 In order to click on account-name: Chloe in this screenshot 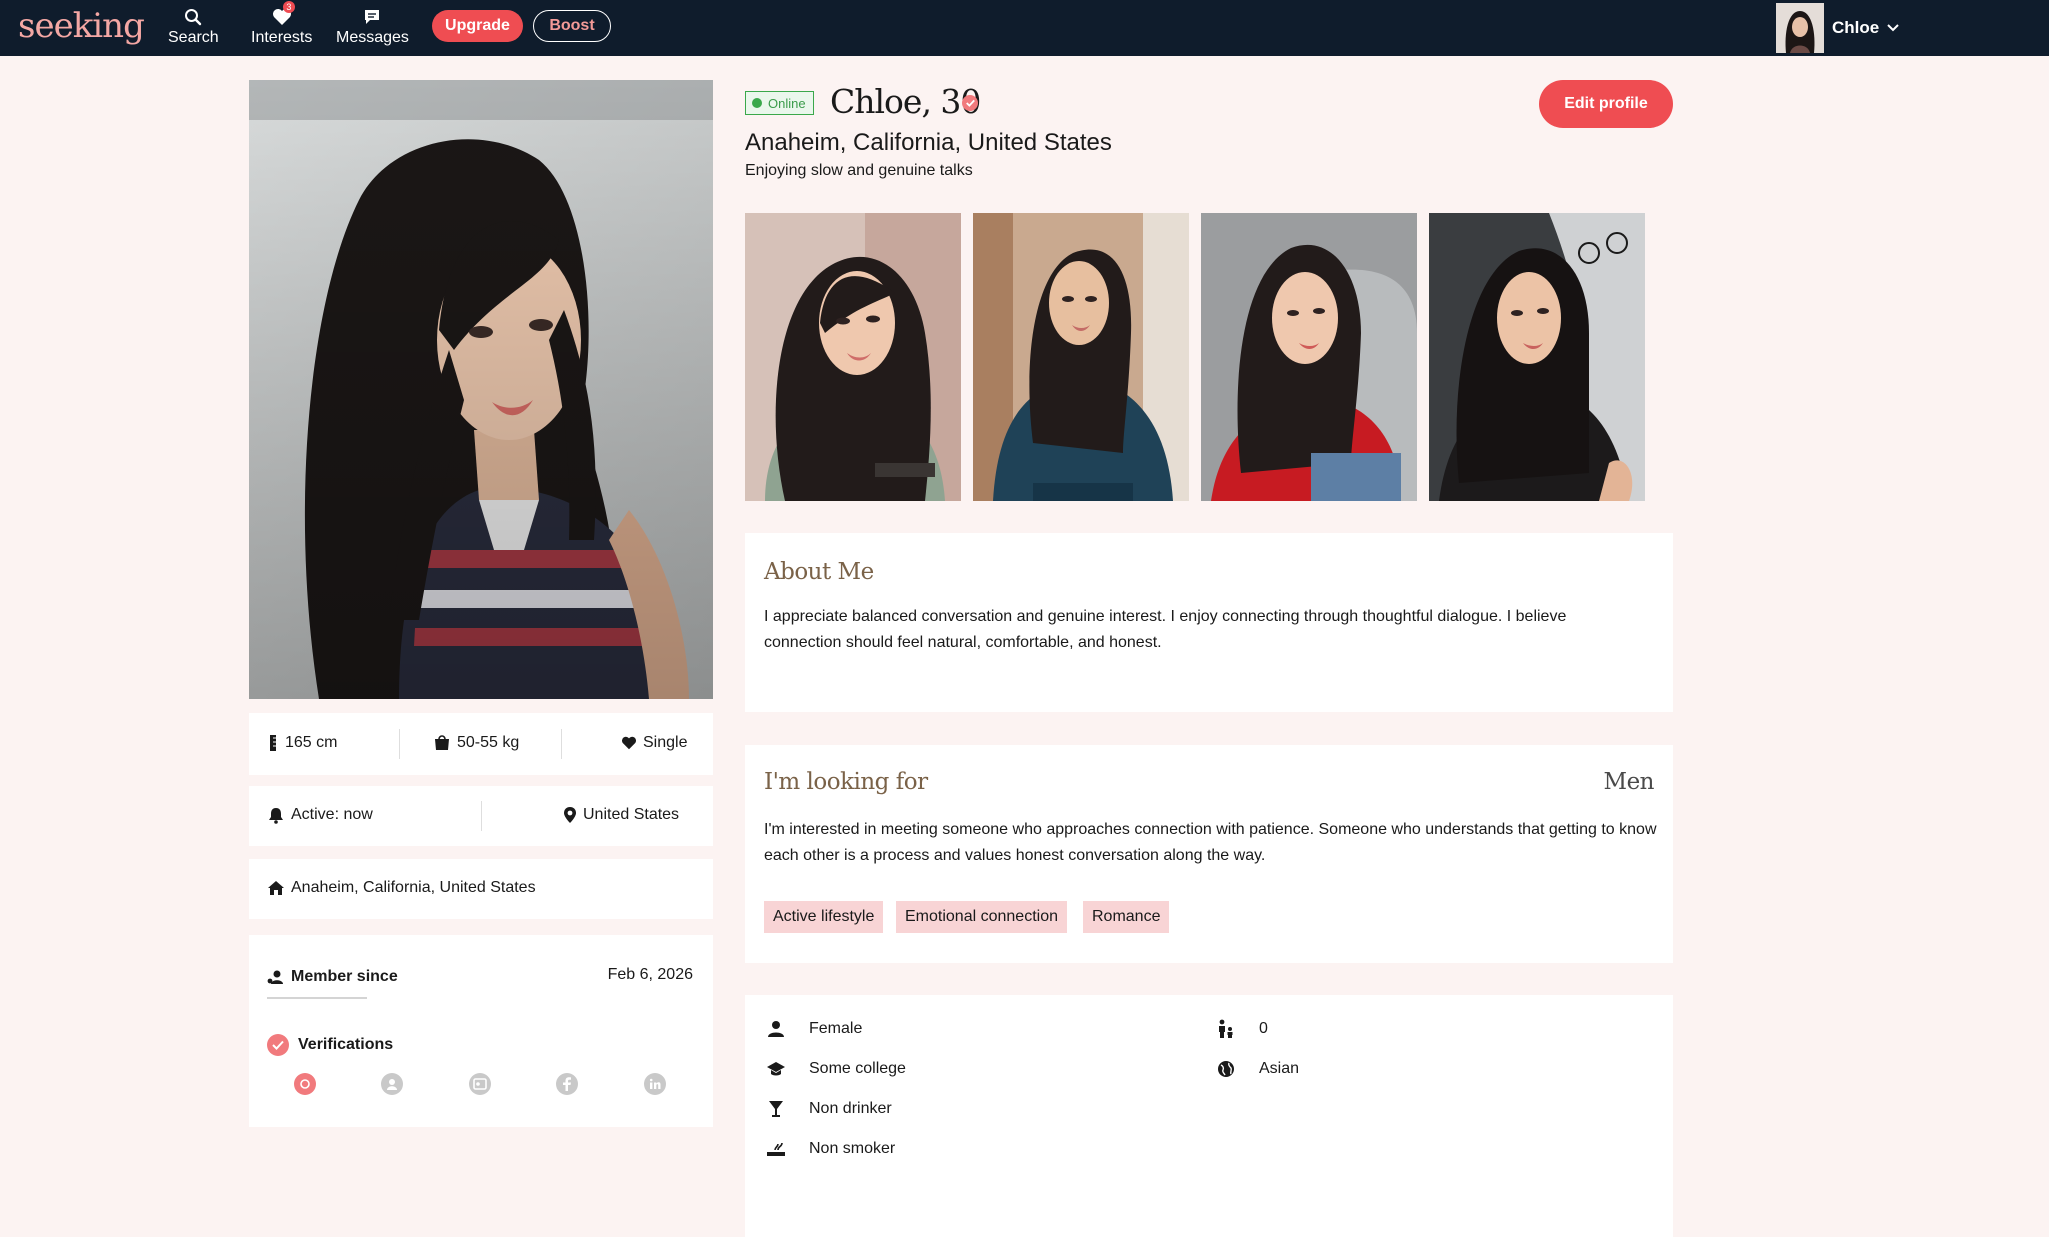, I will do `click(1856, 27)`.